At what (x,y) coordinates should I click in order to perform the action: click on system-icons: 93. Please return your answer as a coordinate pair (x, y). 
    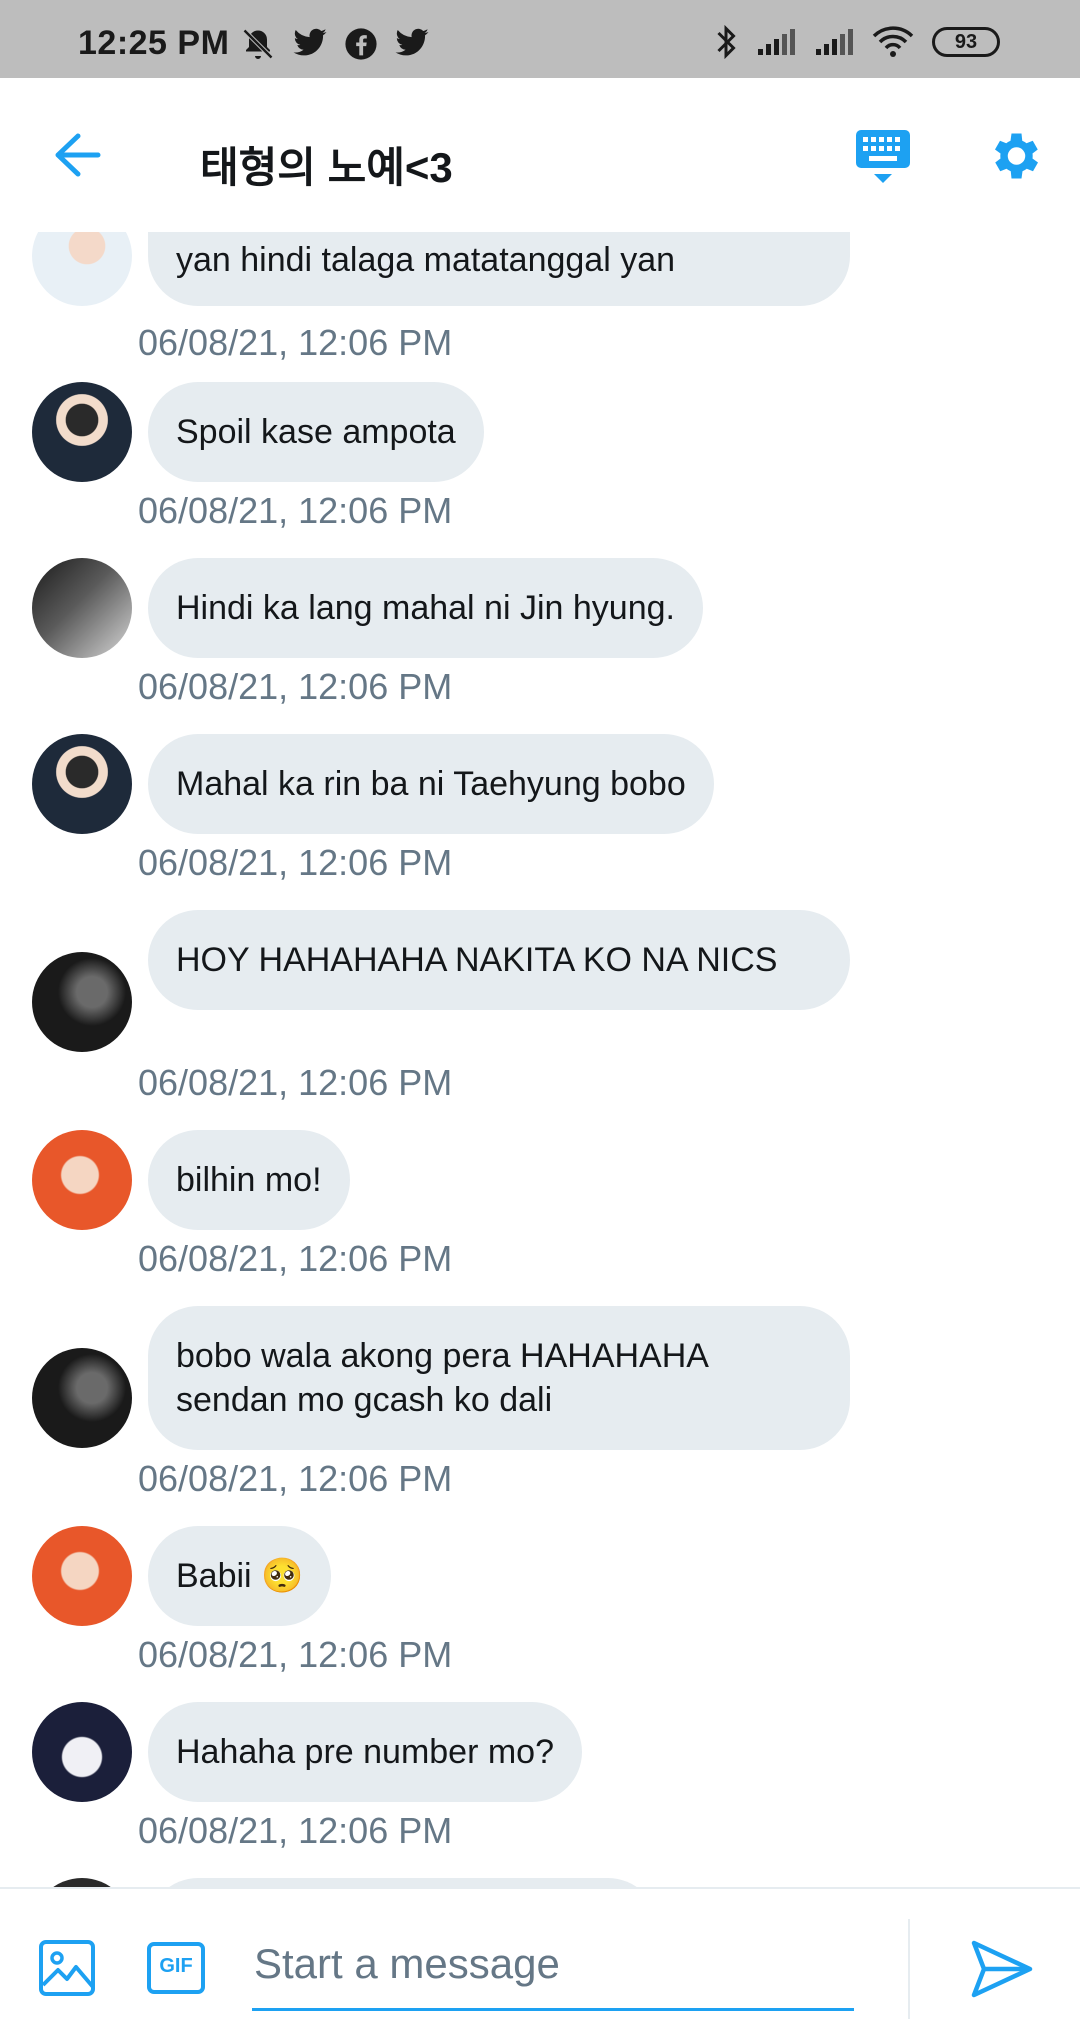
    Looking at the image, I should click on (857, 42).